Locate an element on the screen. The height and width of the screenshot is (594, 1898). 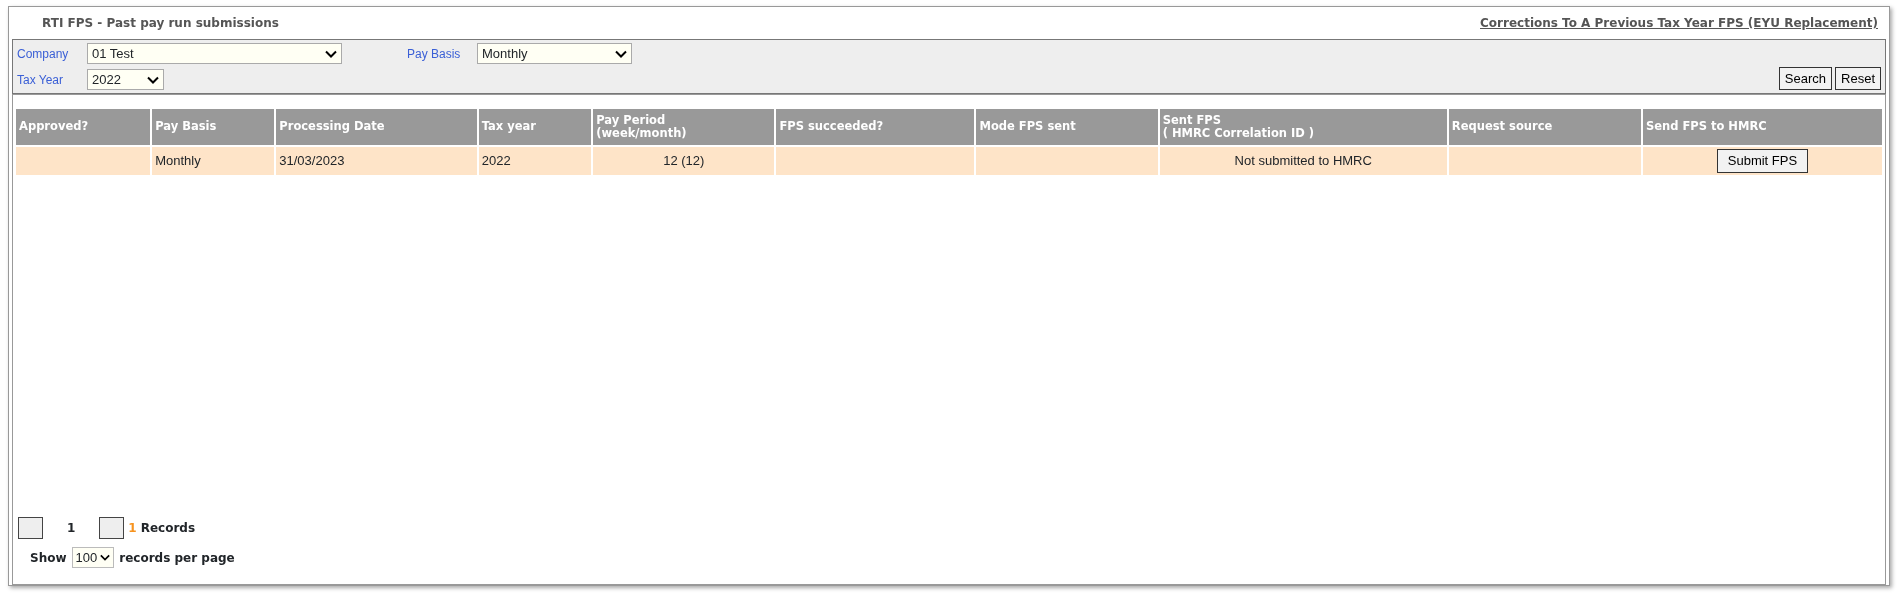
page-size-select: 100 is located at coordinates (93, 557).